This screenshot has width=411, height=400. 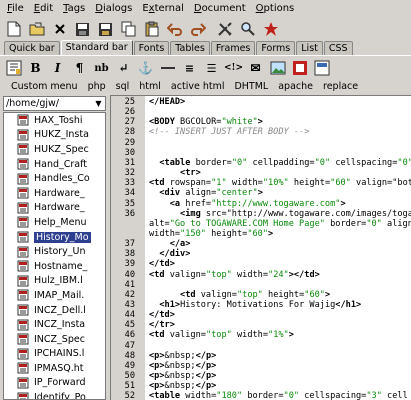 I want to click on right-justify-icon: ☰, so click(x=211, y=68).